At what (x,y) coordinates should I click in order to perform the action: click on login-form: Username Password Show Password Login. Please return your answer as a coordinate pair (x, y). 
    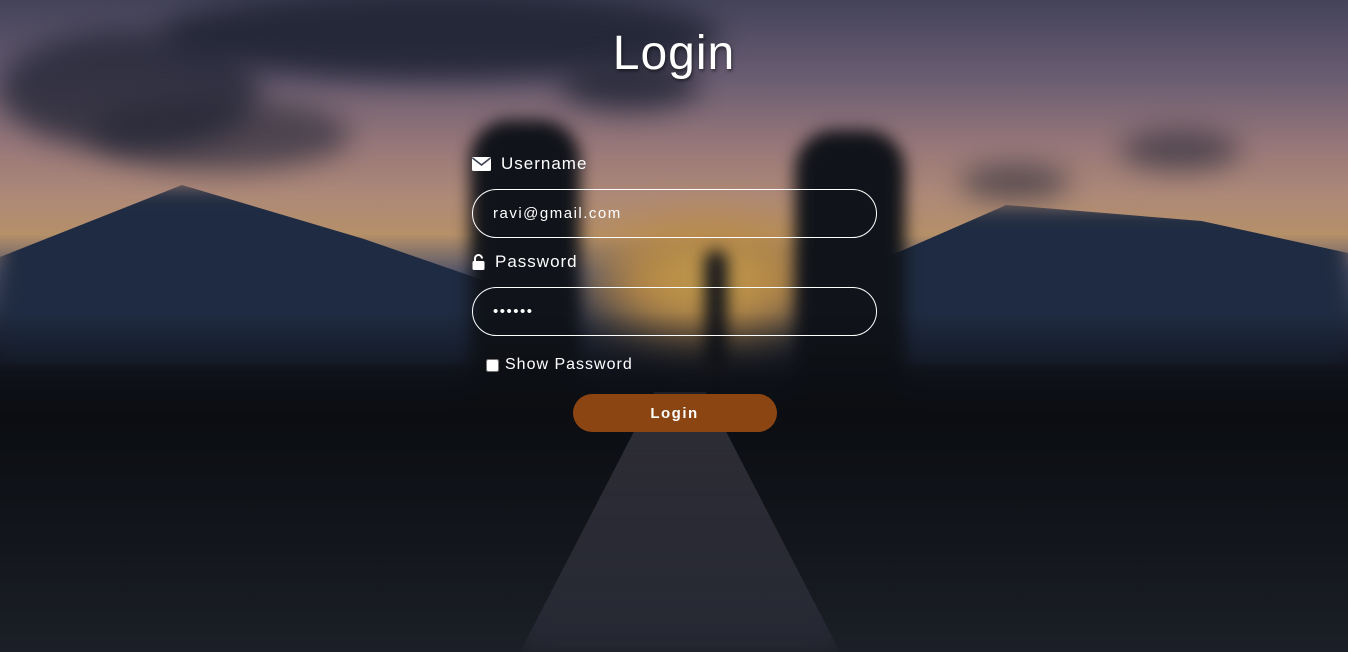
    Looking at the image, I should click on (674, 291).